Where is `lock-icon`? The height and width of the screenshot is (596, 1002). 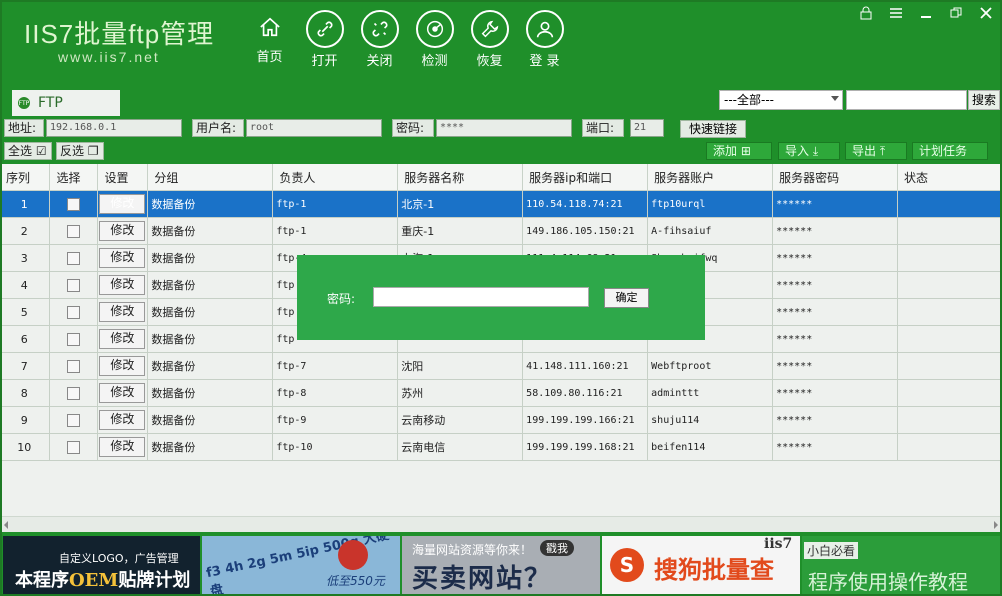
lock-icon is located at coordinates (866, 14).